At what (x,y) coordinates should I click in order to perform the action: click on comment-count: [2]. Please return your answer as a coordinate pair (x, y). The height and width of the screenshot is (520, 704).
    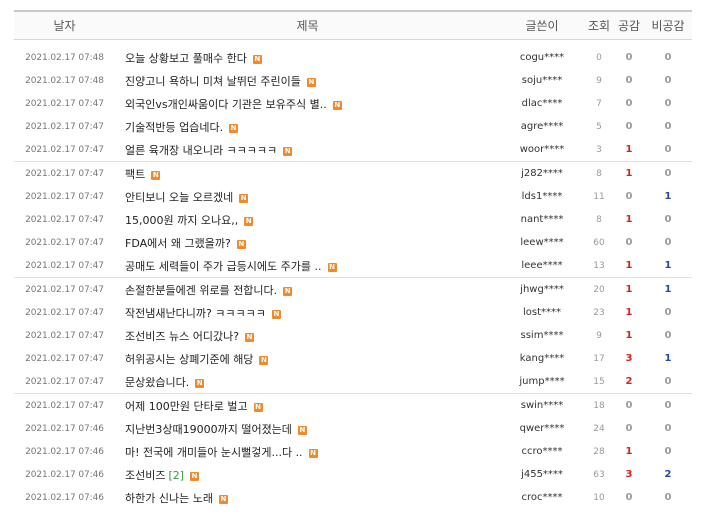
    Looking at the image, I should click on (176, 475).